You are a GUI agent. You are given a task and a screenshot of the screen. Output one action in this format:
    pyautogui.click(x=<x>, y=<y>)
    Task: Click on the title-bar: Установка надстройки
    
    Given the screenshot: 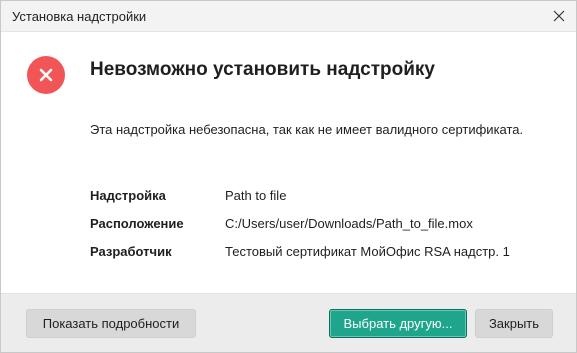 What is the action you would take?
    pyautogui.click(x=288, y=16)
    